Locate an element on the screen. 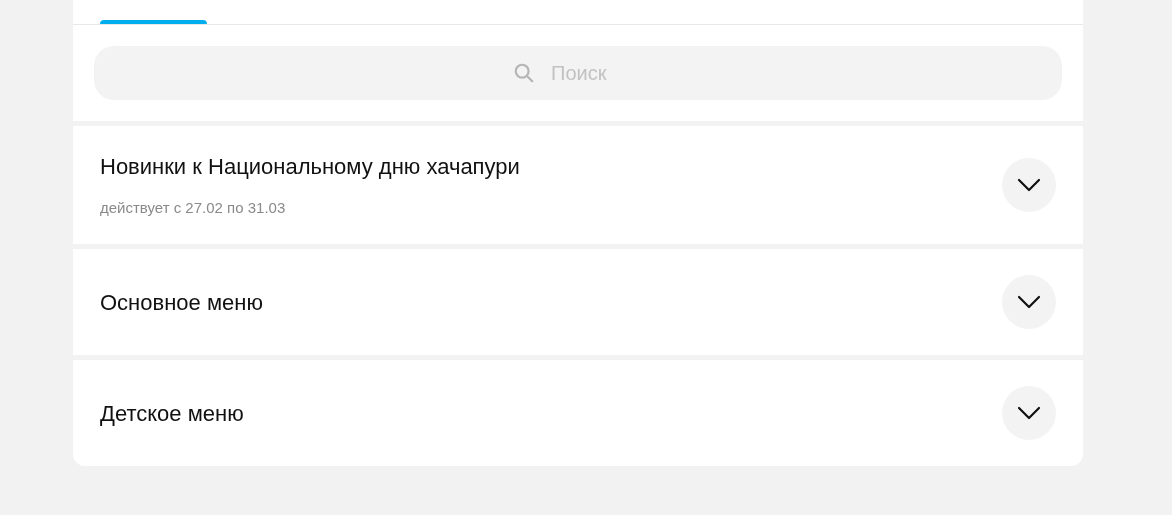 The image size is (1172, 515). section-title: Основное меню is located at coordinates (181, 302).